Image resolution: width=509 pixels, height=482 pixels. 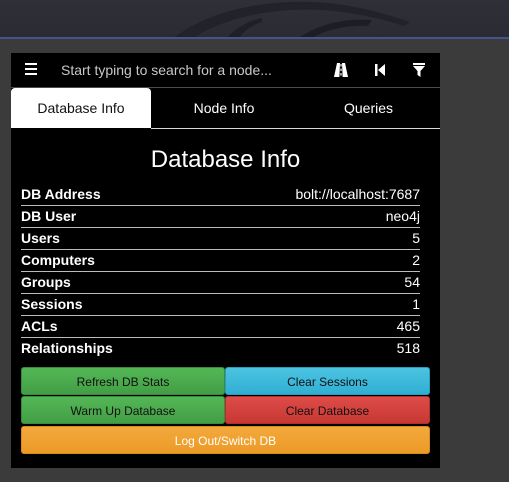 What do you see at coordinates (225, 440) in the screenshot?
I see `log-out-switch-db-button: Log Out/Switch DB` at bounding box center [225, 440].